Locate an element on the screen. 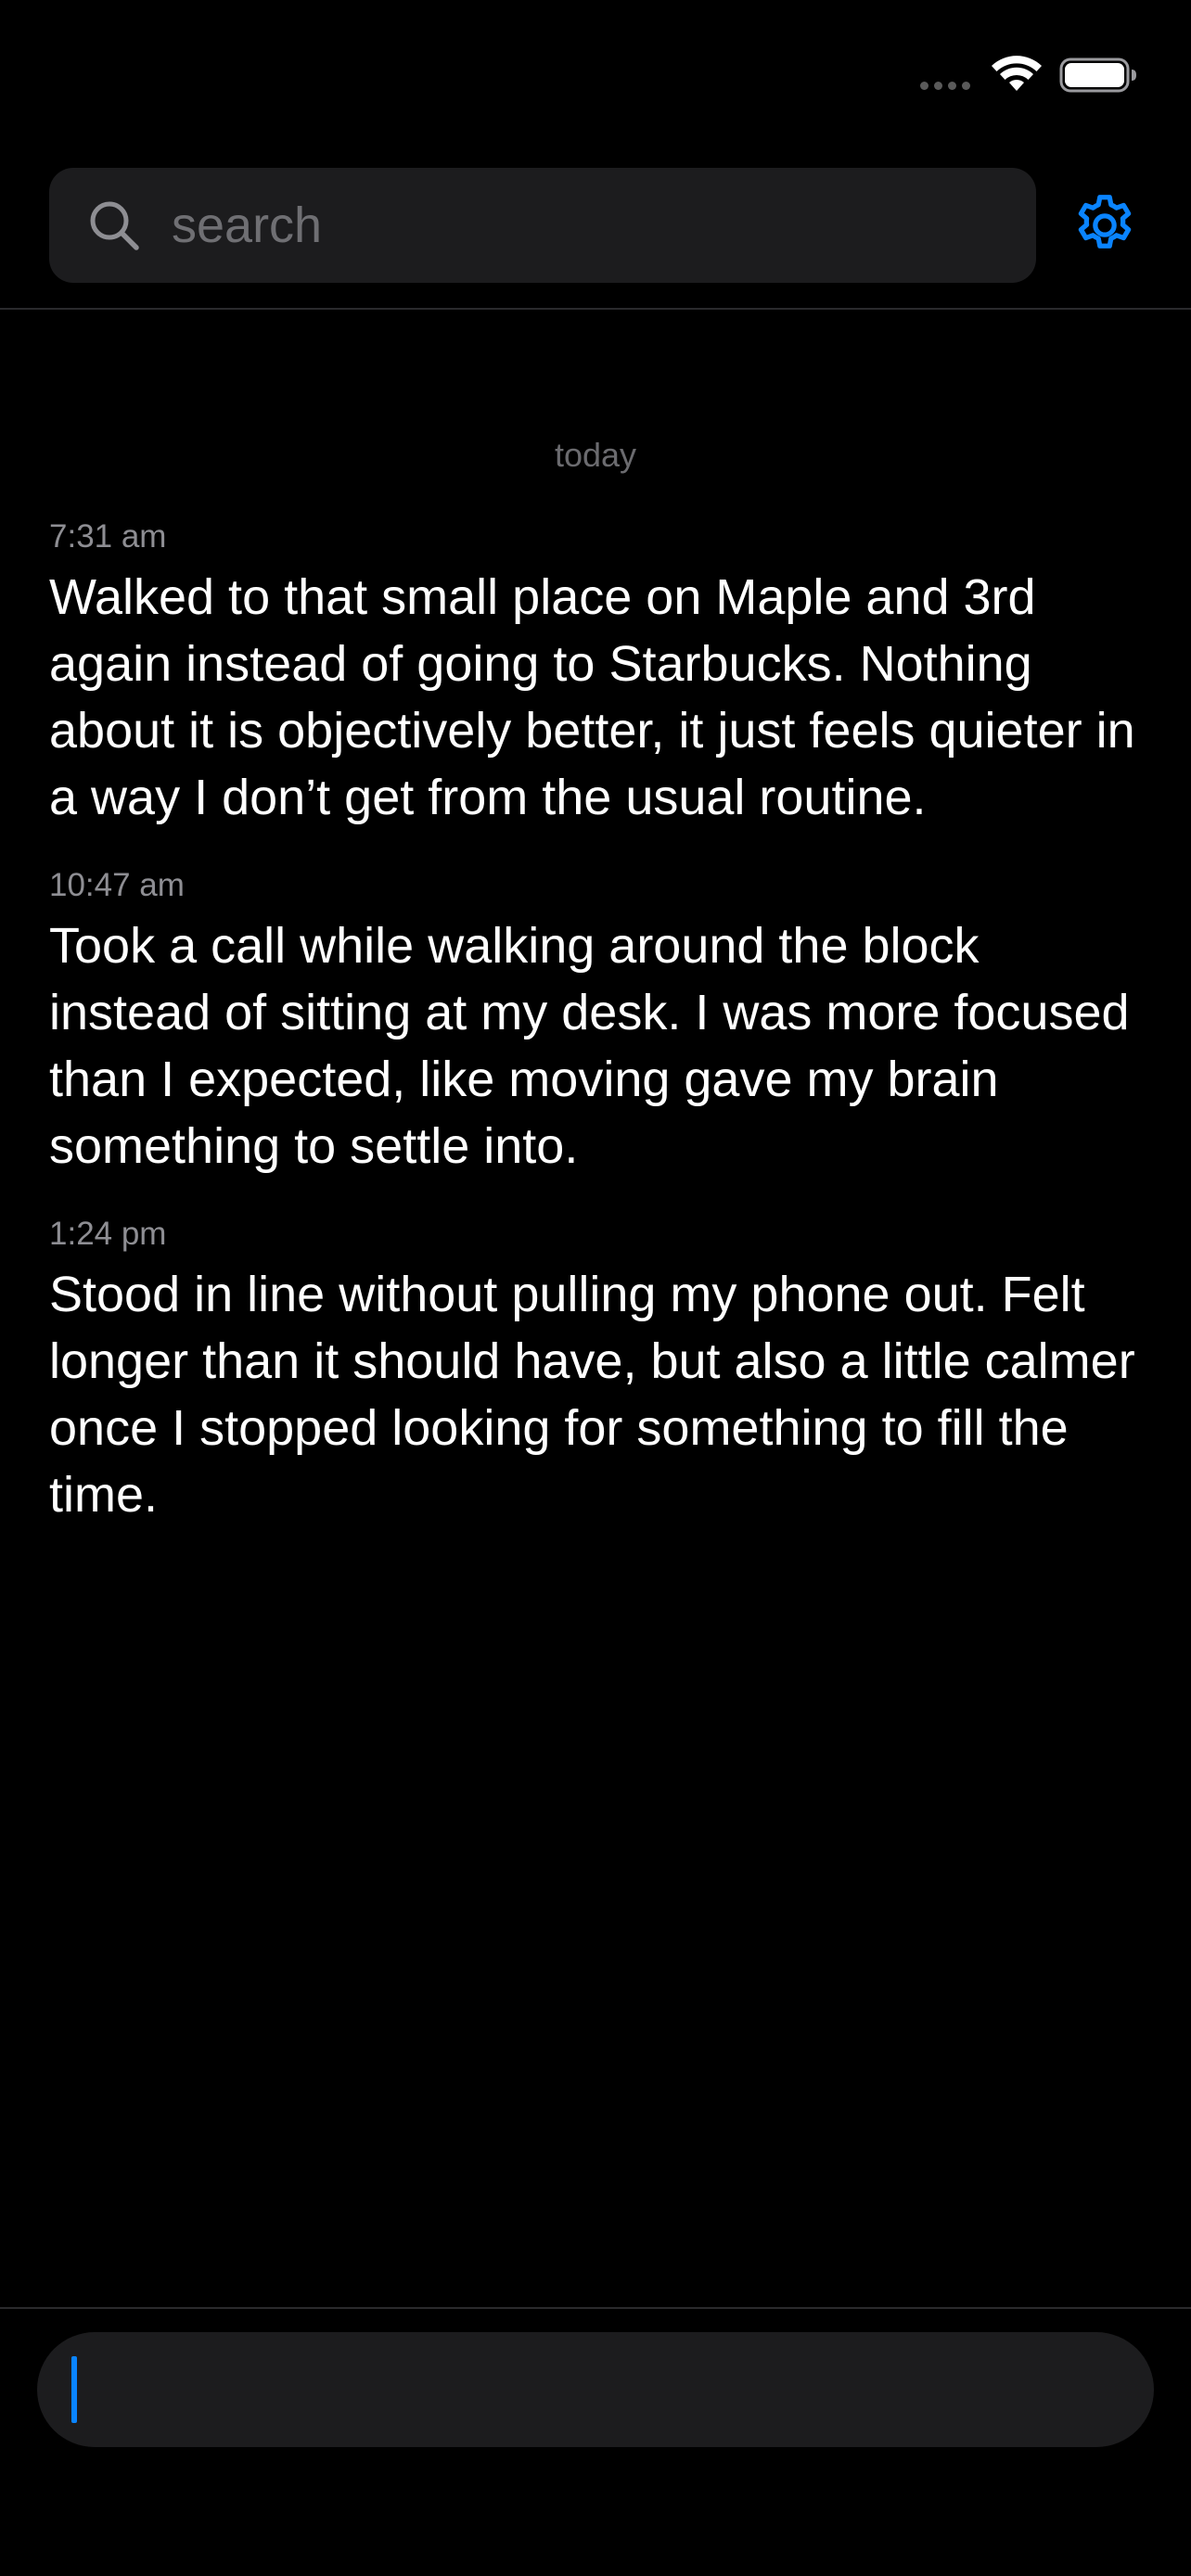 This screenshot has width=1191, height=2576. entry-time: 7:31 am is located at coordinates (108, 536).